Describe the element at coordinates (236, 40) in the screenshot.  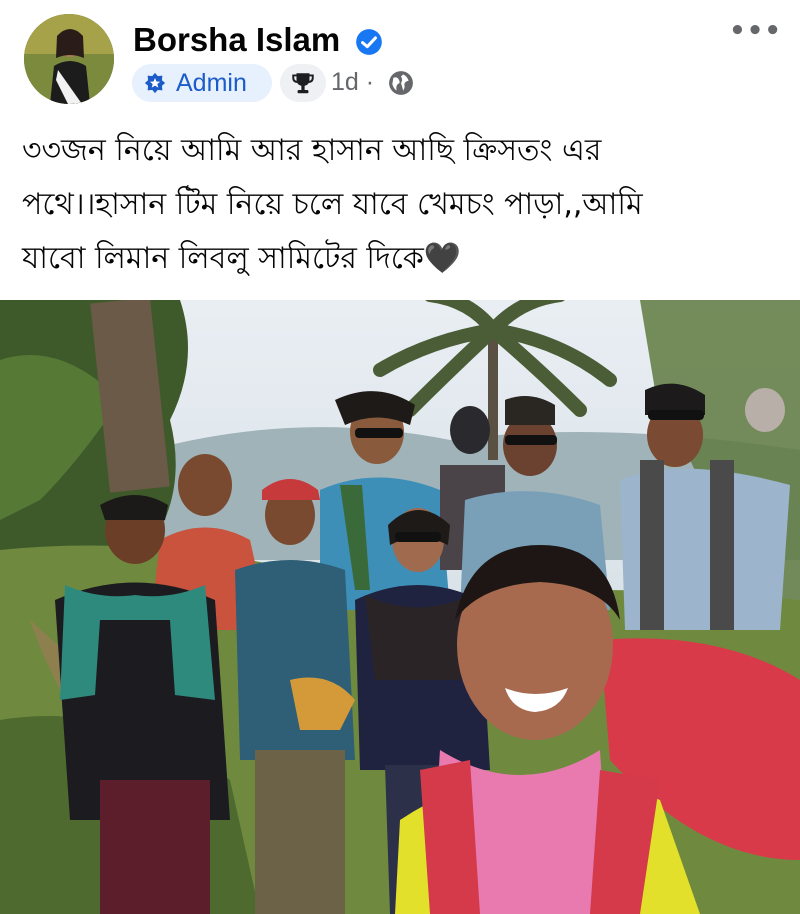
I see `author-name: Borsha Islam` at that location.